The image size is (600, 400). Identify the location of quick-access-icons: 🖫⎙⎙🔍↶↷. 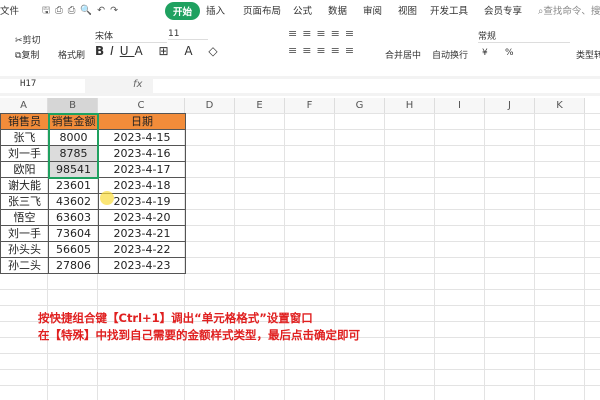
(82, 11).